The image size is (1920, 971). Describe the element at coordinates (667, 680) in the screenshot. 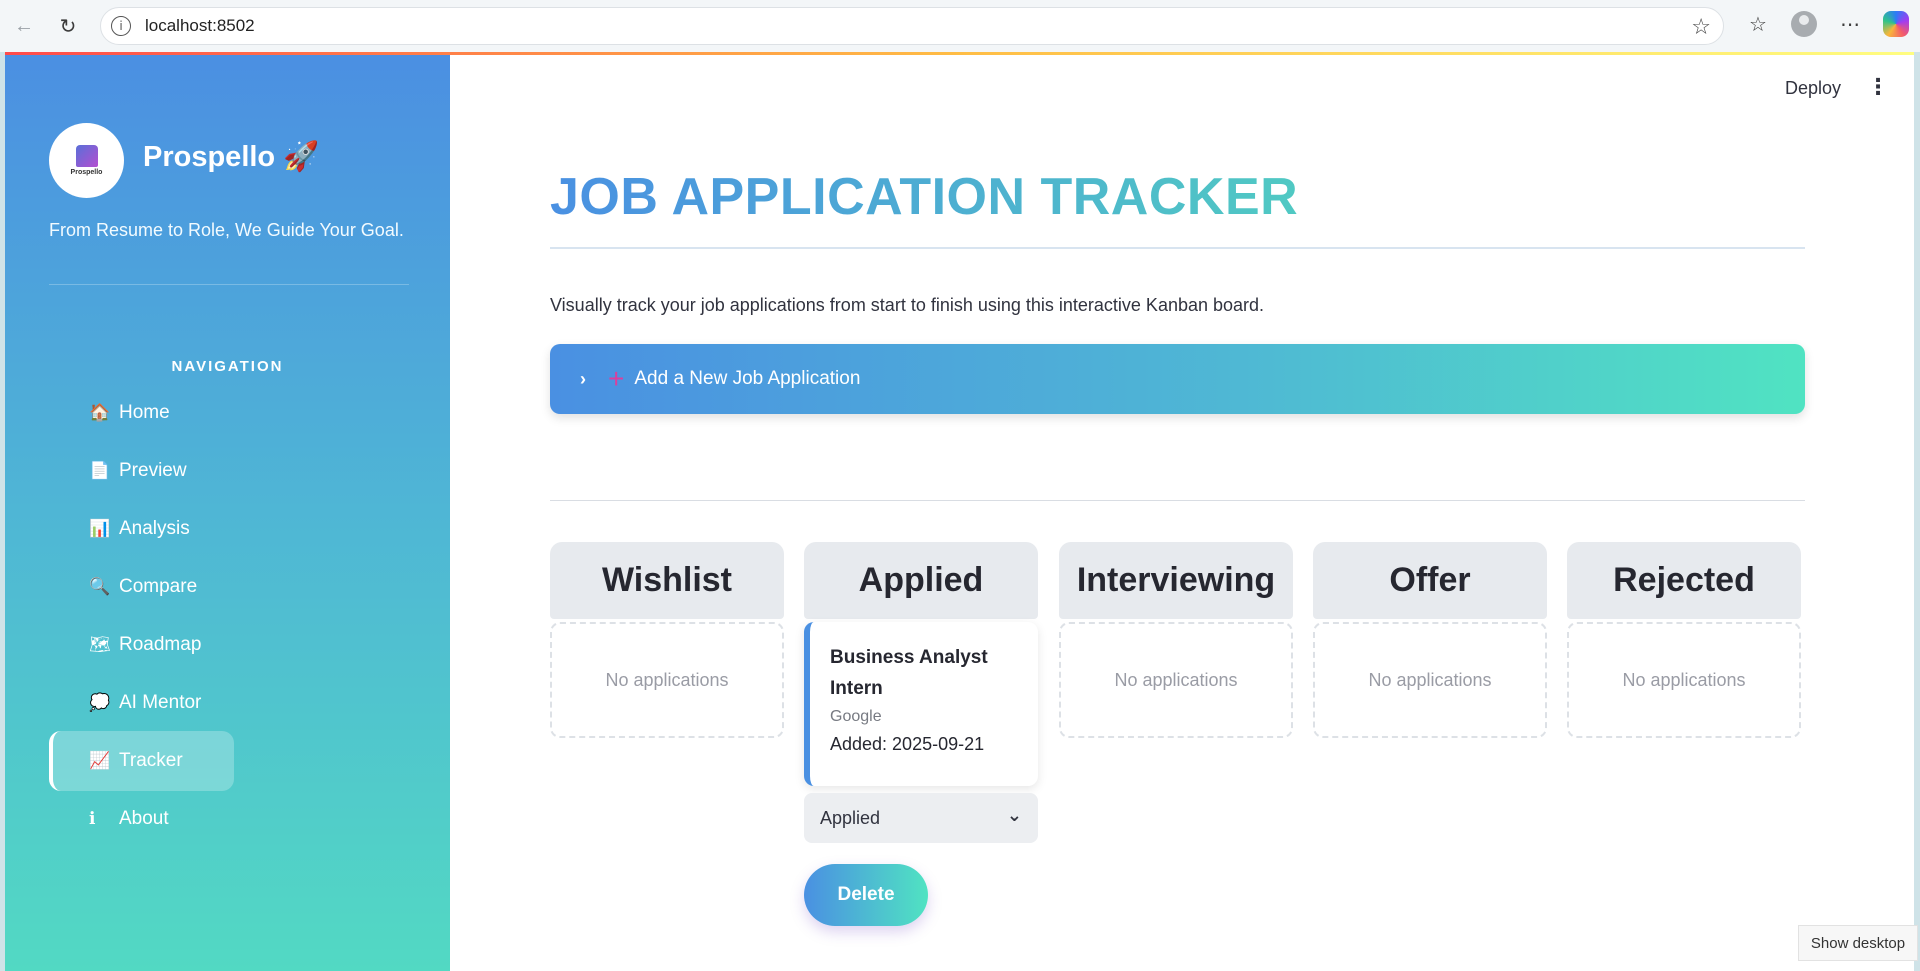

I see `empty-column-wishlist: No applications` at that location.